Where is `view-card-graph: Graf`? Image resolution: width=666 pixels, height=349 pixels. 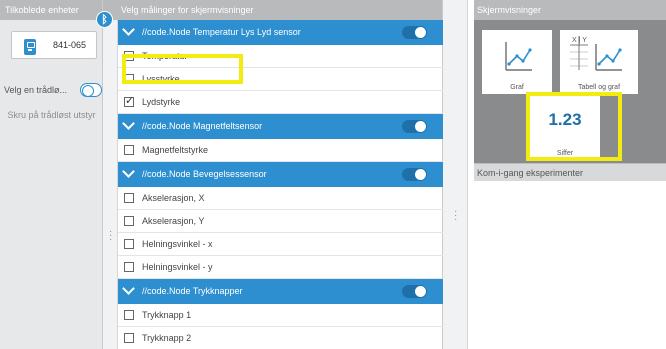
view-card-graph: Graf is located at coordinates (517, 62).